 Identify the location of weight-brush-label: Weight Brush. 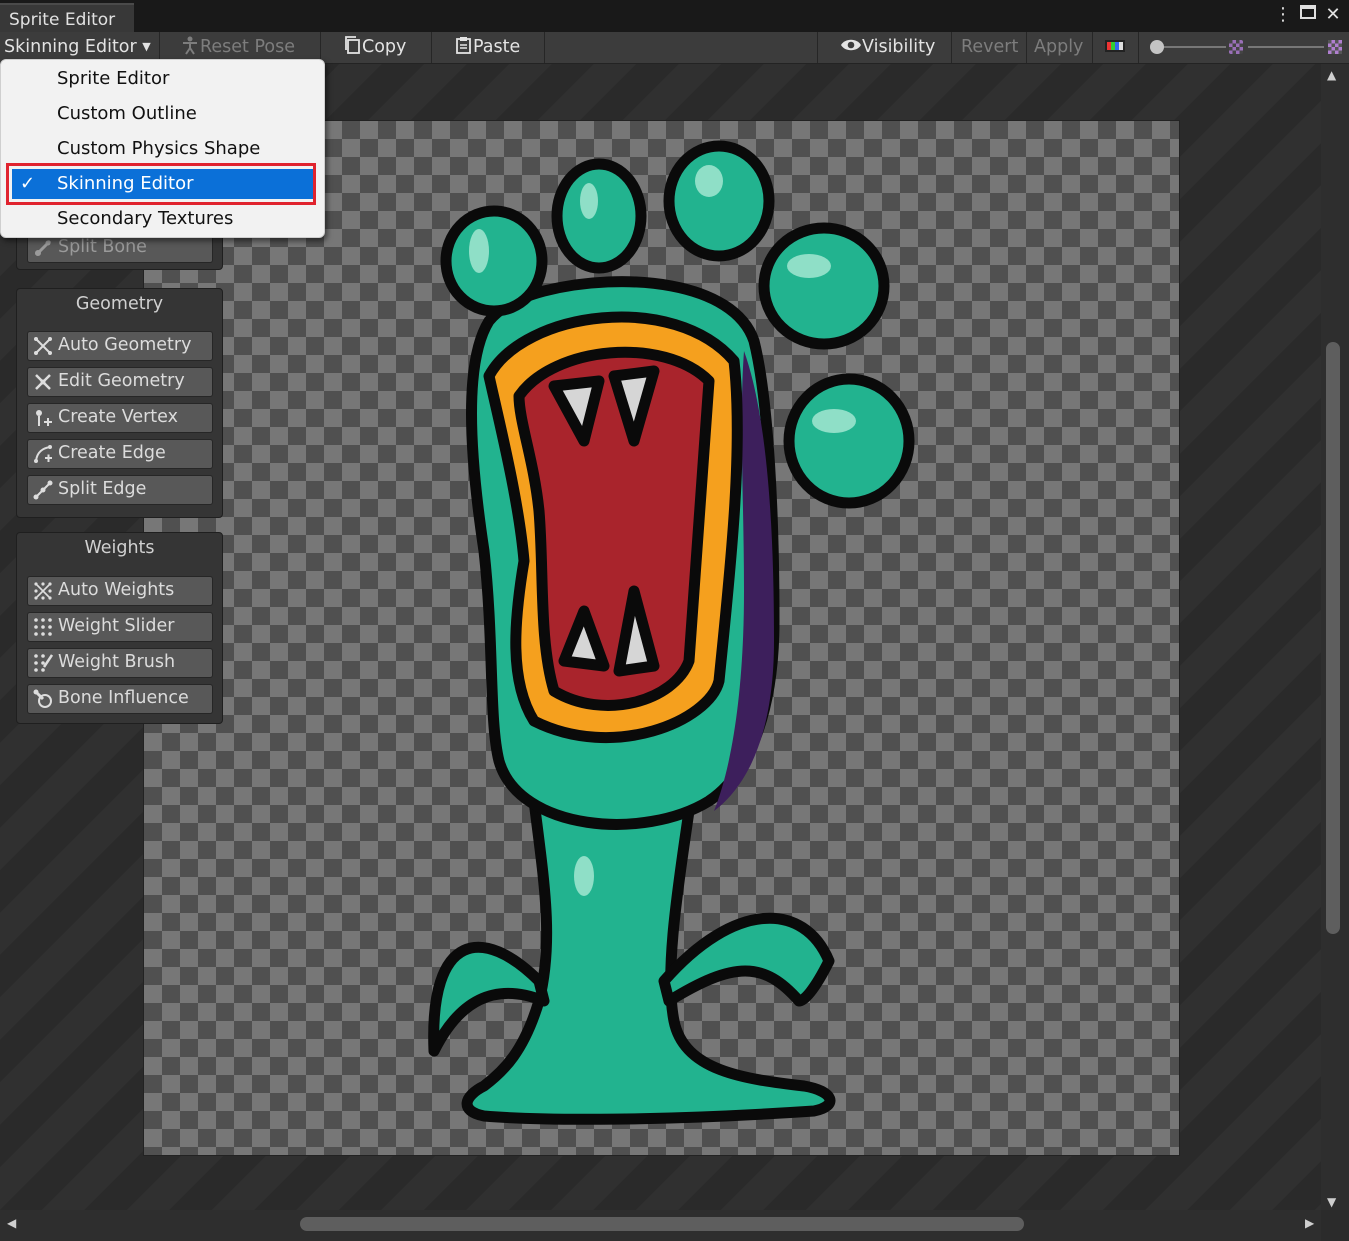
(117, 662).